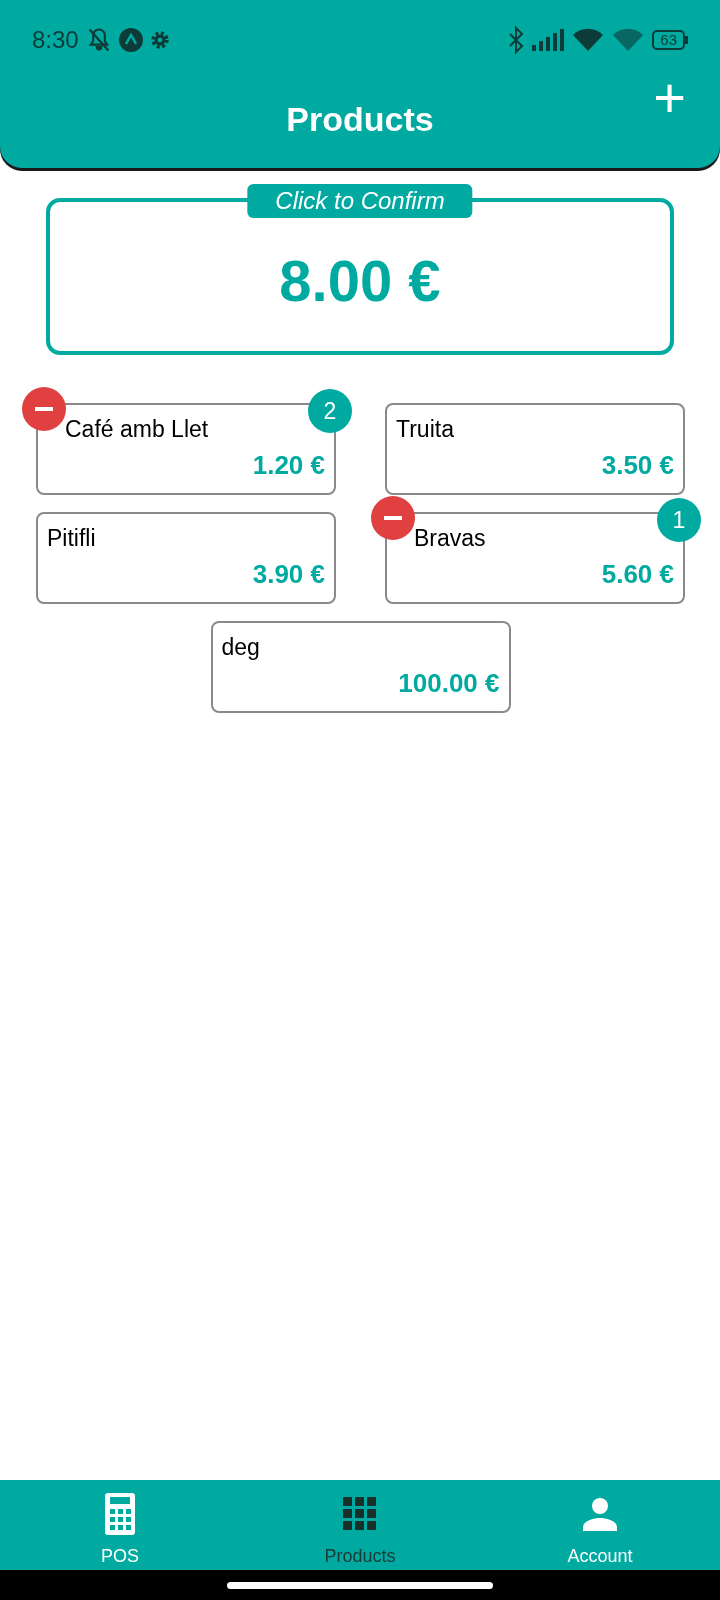 The image size is (720, 1600). I want to click on home-indicator, so click(360, 1585).